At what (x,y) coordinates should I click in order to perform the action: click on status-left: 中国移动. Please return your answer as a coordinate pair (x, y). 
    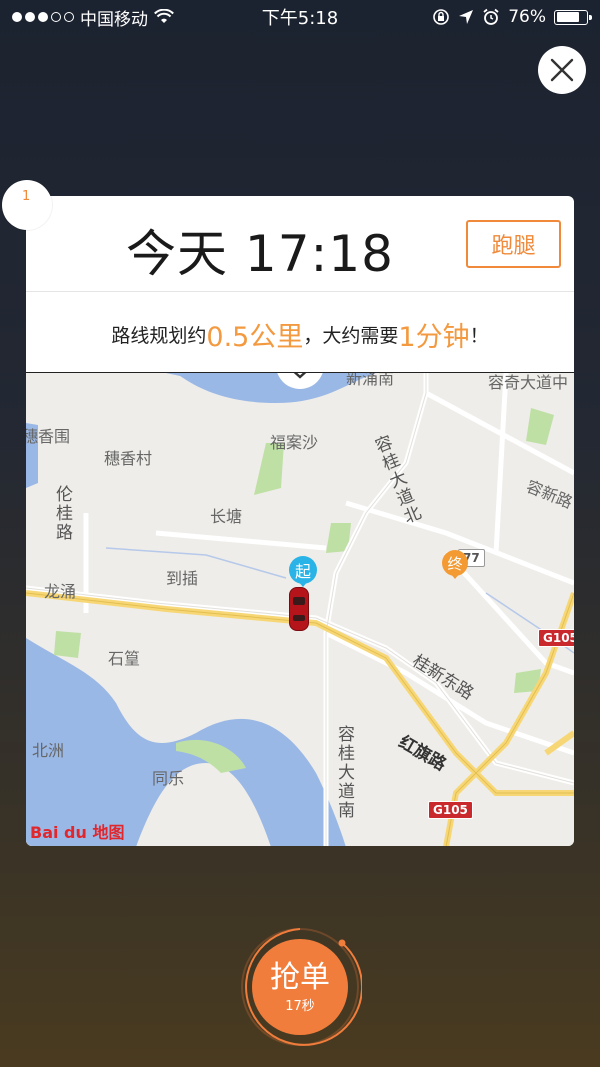
    Looking at the image, I should click on (93, 17).